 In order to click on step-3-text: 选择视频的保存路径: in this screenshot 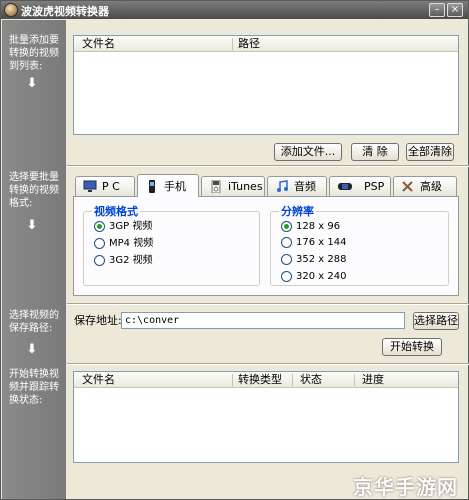, I will do `click(34, 322)`.